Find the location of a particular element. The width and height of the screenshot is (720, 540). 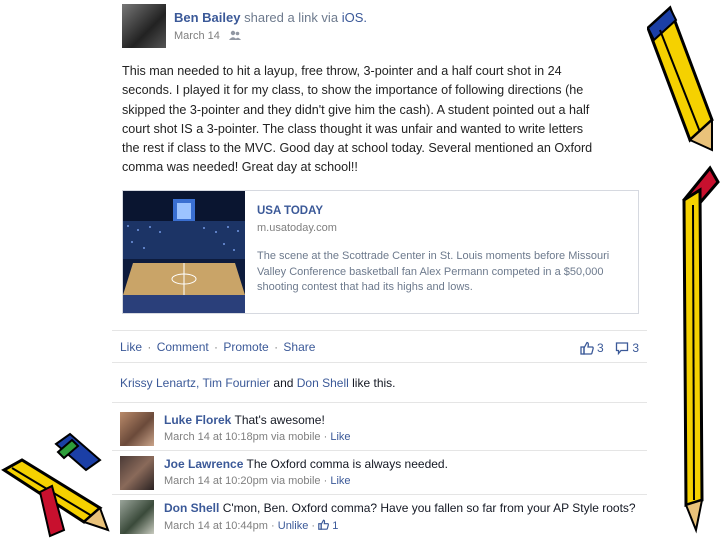

engagement-counts: 3 3 is located at coordinates (609, 348).